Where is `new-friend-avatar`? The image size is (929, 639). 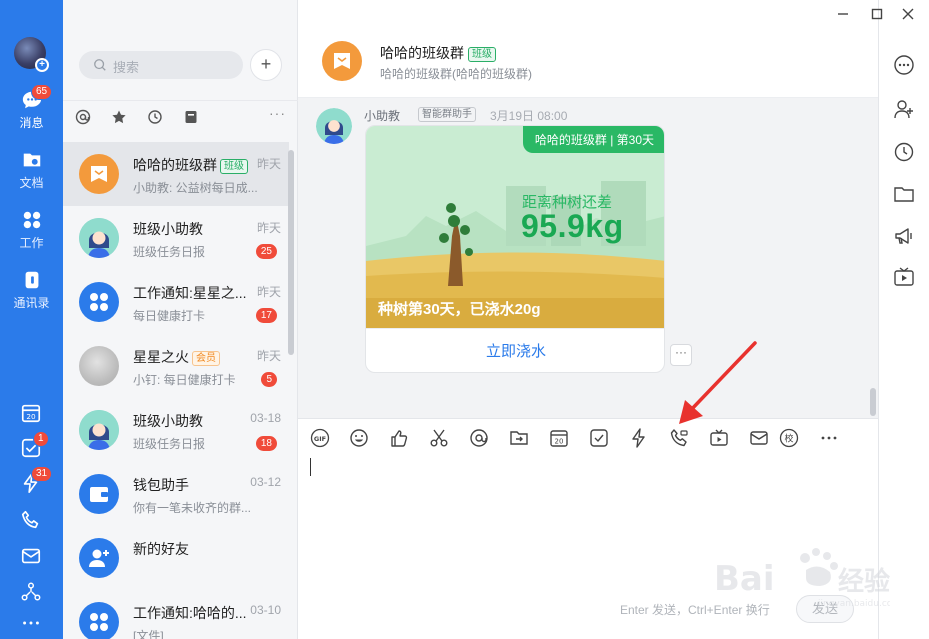 new-friend-avatar is located at coordinates (99, 558).